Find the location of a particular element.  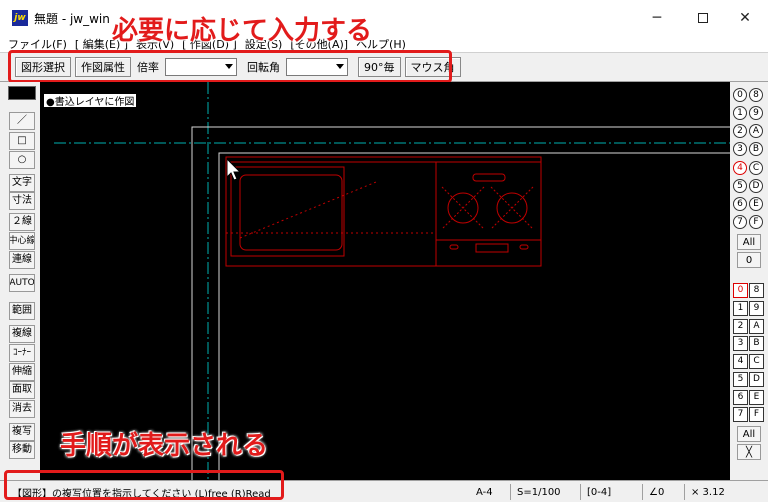

status-paper-size: A-4 is located at coordinates (481, 492).